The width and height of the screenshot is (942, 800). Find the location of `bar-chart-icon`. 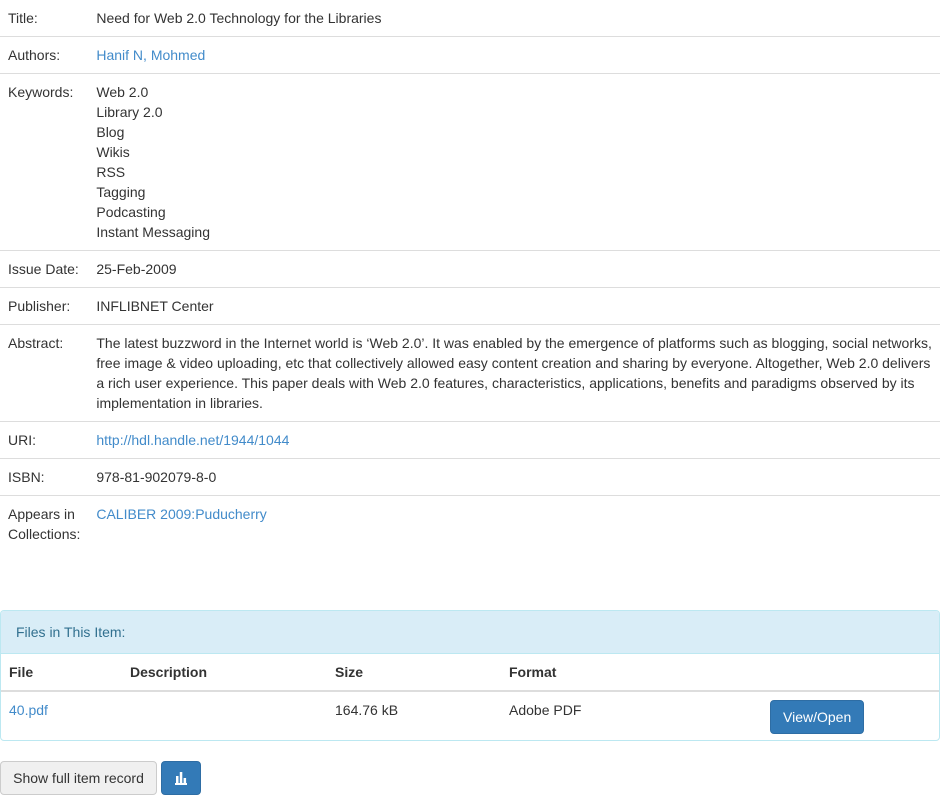

bar-chart-icon is located at coordinates (181, 778).